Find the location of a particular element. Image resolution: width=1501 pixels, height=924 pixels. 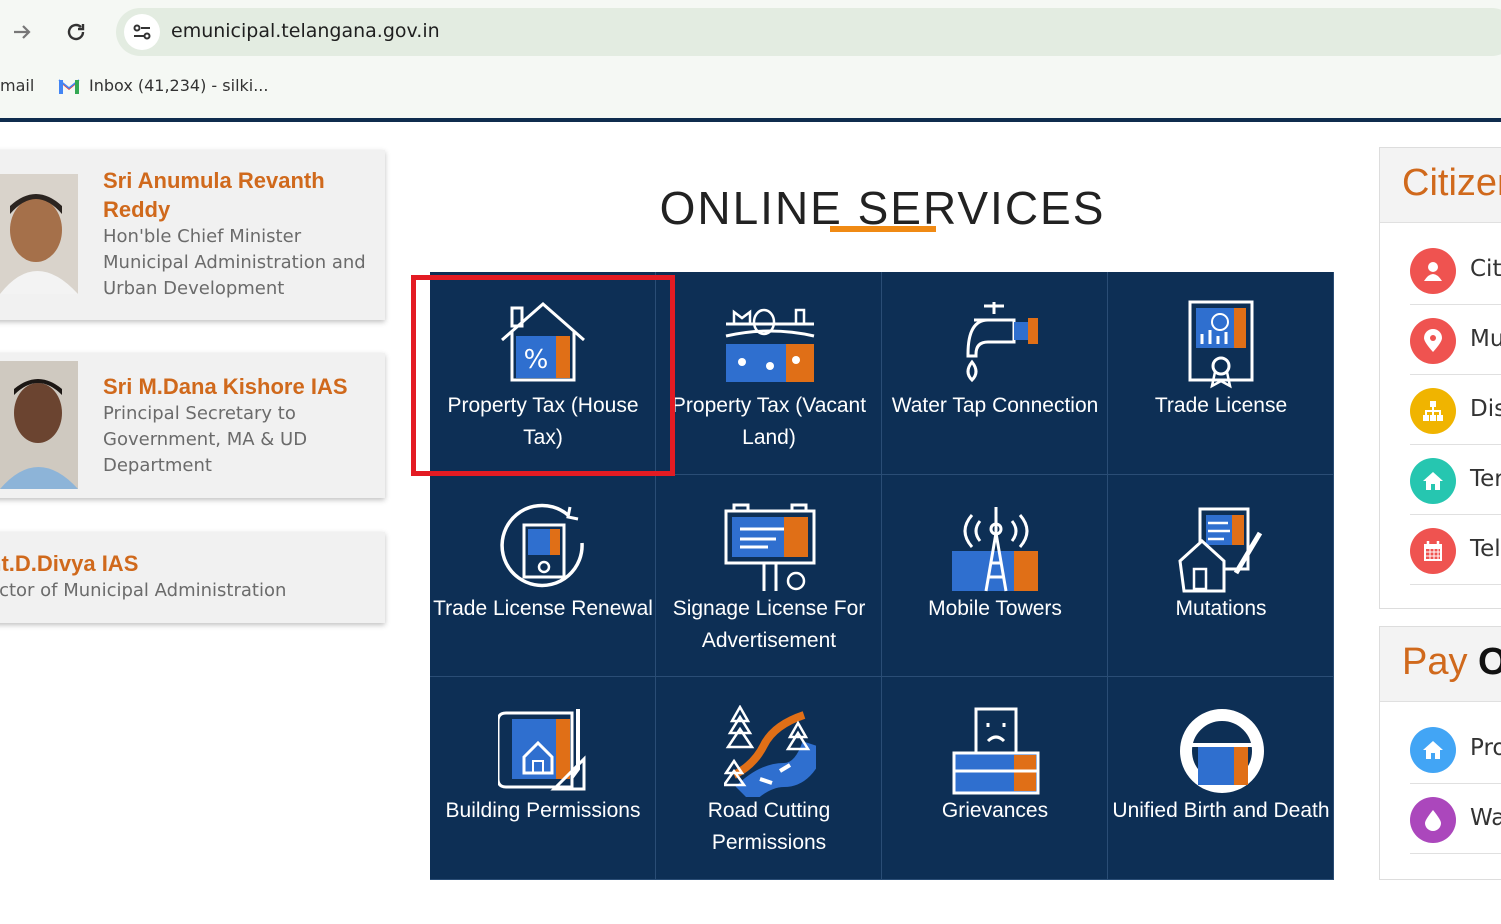

service-mutations: Mutations is located at coordinates (1221, 576).